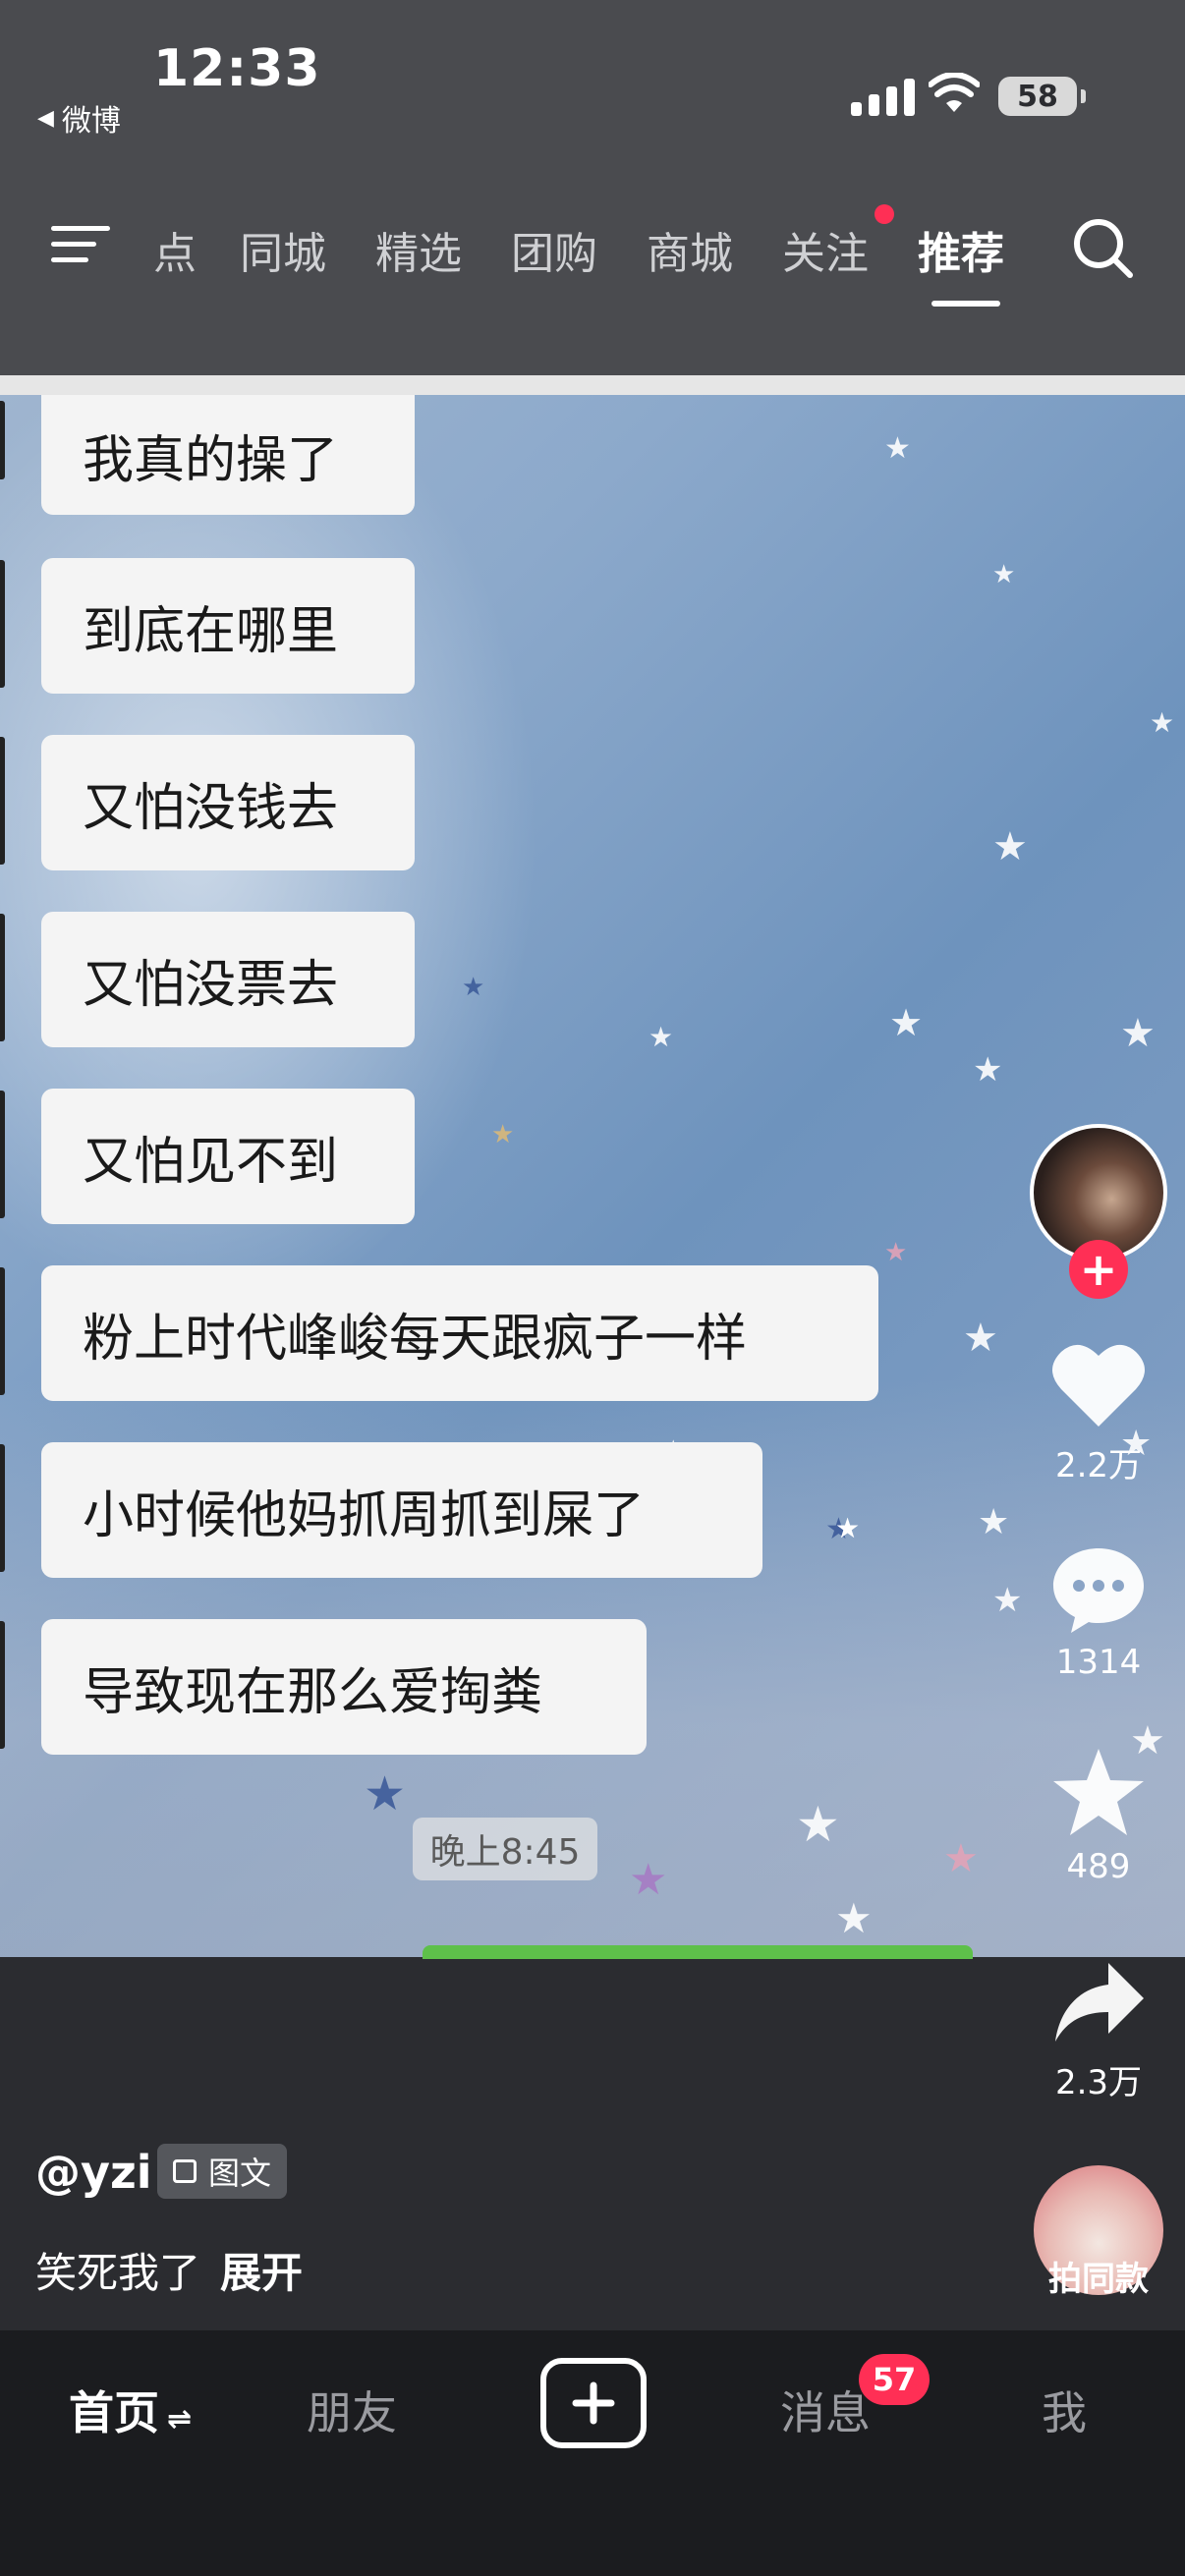  I want to click on messages-badge: 57, so click(895, 2379).